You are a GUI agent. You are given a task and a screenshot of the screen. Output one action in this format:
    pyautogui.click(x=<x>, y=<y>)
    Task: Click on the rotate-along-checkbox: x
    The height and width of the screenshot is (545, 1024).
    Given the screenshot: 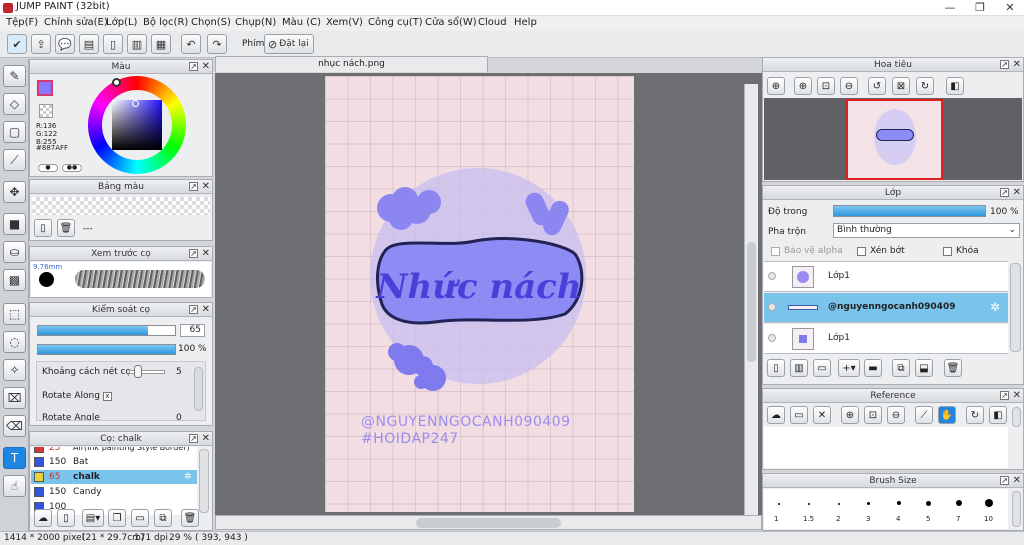 What is the action you would take?
    pyautogui.click(x=107, y=396)
    